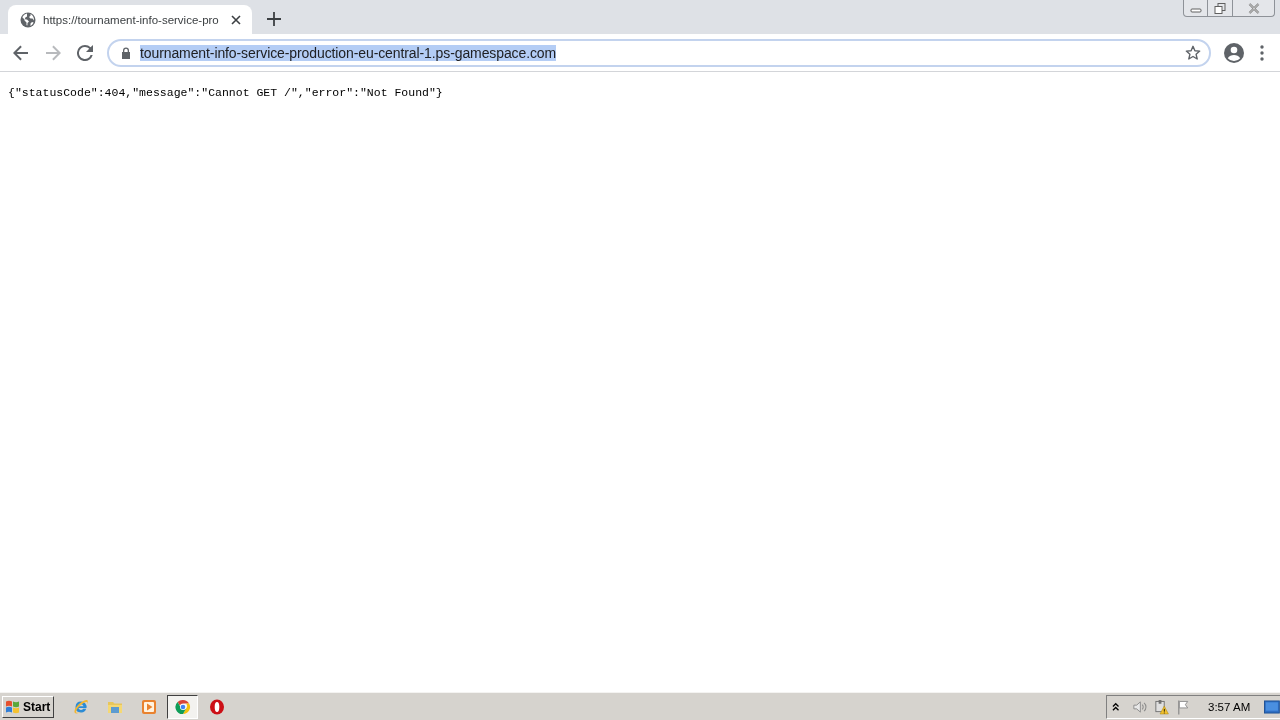 The width and height of the screenshot is (1280, 720). What do you see at coordinates (53, 52) in the screenshot?
I see `forward-arrow-icon` at bounding box center [53, 52].